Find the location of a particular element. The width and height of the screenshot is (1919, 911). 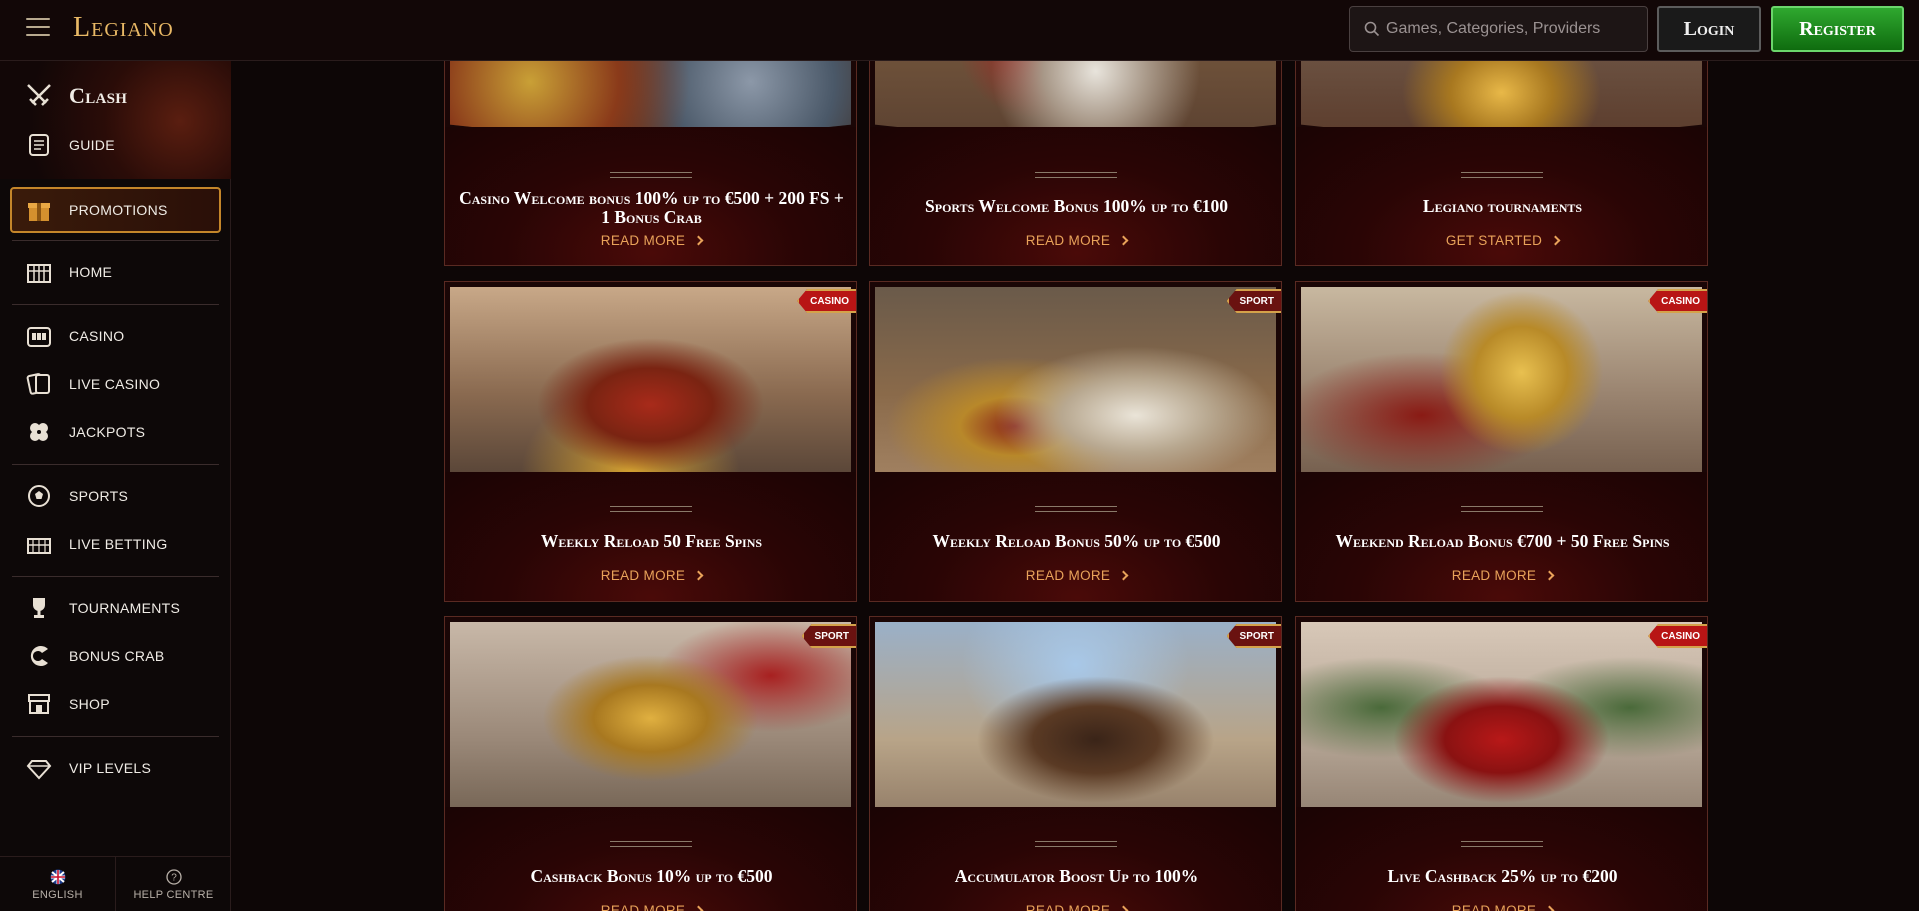

sidebar-item-label: TOURNAMENTS is located at coordinates (125, 608).